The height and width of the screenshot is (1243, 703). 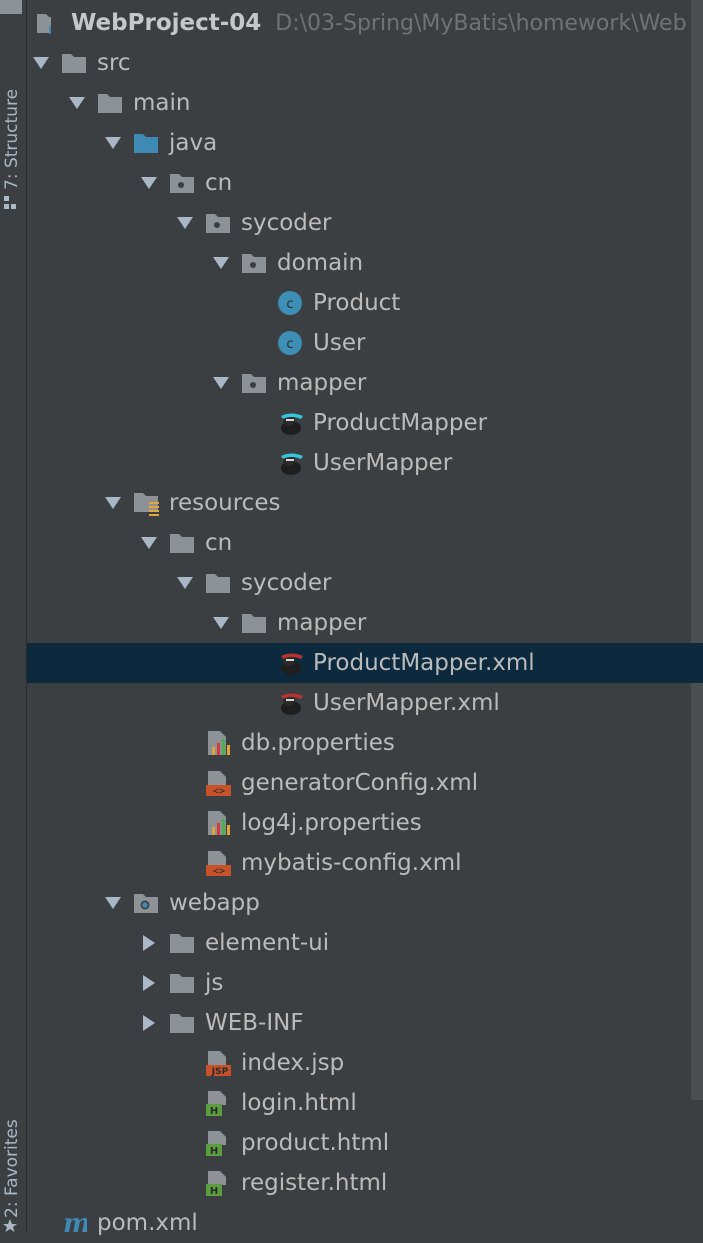 What do you see at coordinates (400, 423) in the screenshot?
I see `tree-item-label: ProductMapper` at bounding box center [400, 423].